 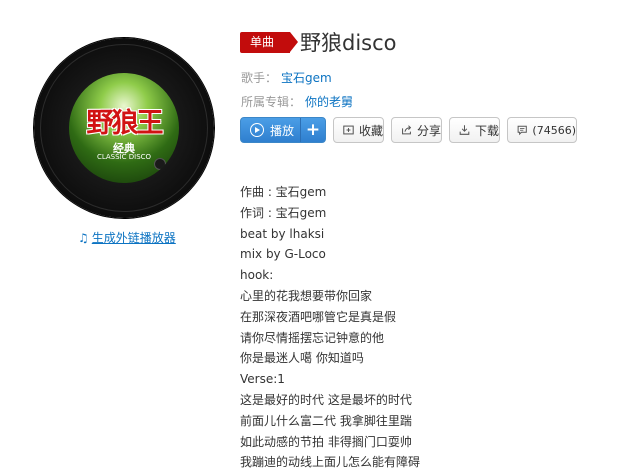 What do you see at coordinates (407, 130) in the screenshot?
I see `share-icon` at bounding box center [407, 130].